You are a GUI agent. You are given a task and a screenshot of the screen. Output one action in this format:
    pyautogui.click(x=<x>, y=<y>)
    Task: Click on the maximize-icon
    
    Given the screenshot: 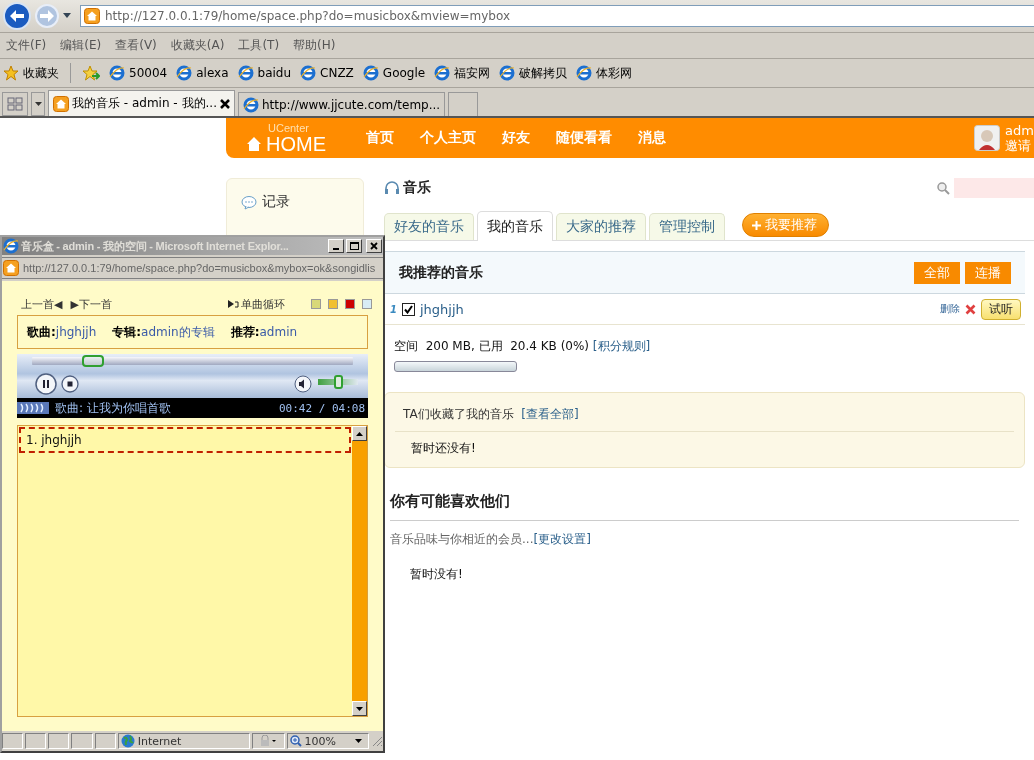 What is the action you would take?
    pyautogui.click(x=354, y=246)
    